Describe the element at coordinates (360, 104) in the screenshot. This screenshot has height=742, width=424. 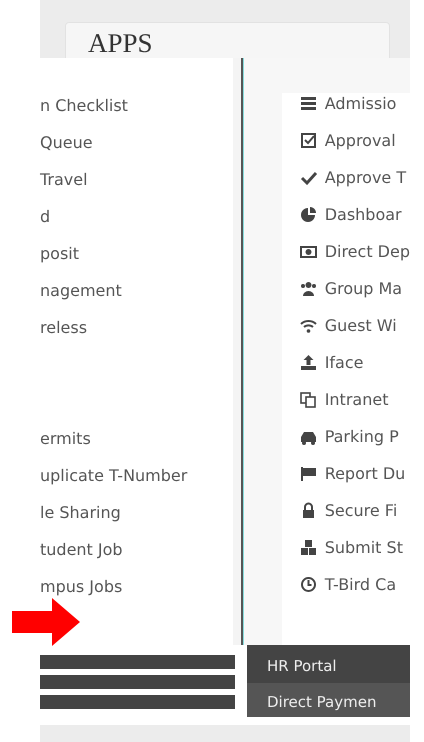
I see `app-link: Admissio` at that location.